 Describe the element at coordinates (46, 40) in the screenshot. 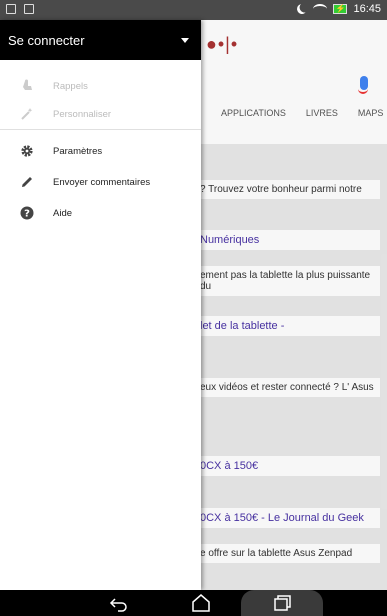

I see `sign-in-label: Se connecter` at that location.